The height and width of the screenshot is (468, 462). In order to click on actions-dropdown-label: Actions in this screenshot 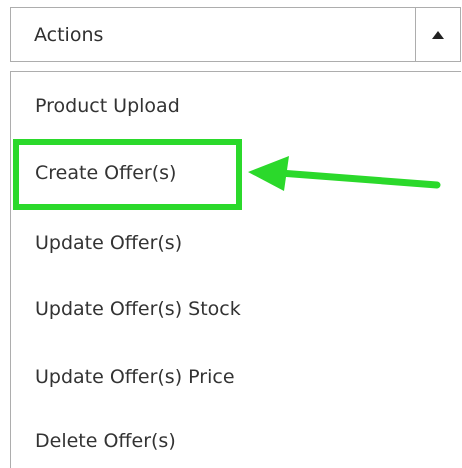, I will do `click(69, 34)`.